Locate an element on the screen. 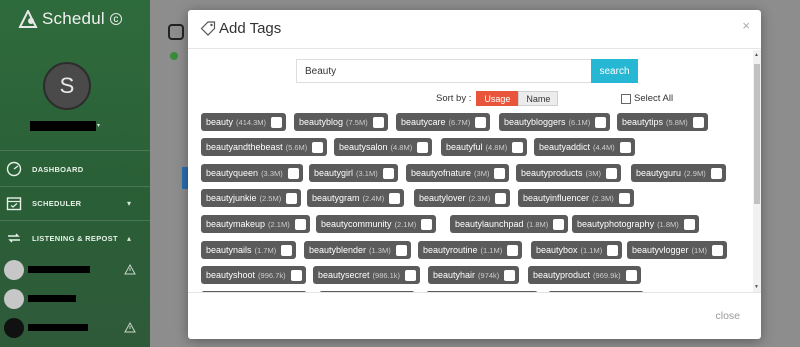 The width and height of the screenshot is (800, 347). tag-name: beautyroutine is located at coordinates (450, 250).